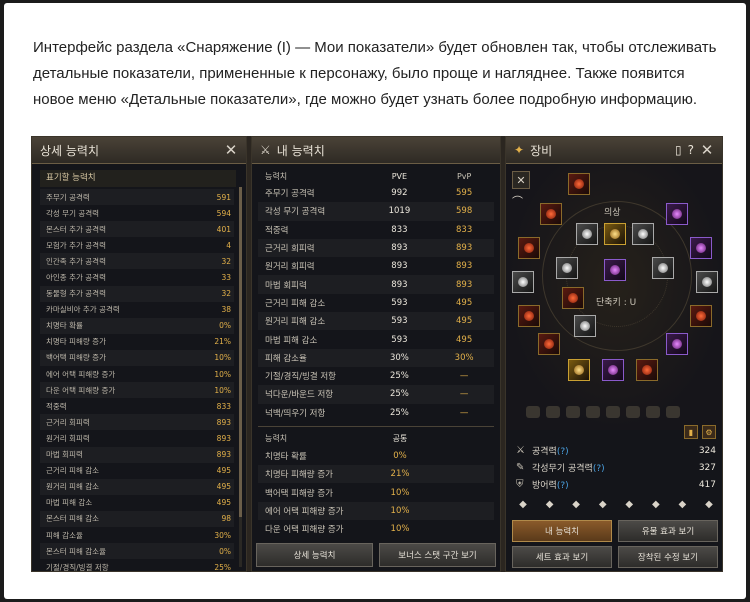 The width and height of the screenshot is (750, 602). What do you see at coordinates (647, 370) in the screenshot?
I see `artifact-slot` at bounding box center [647, 370].